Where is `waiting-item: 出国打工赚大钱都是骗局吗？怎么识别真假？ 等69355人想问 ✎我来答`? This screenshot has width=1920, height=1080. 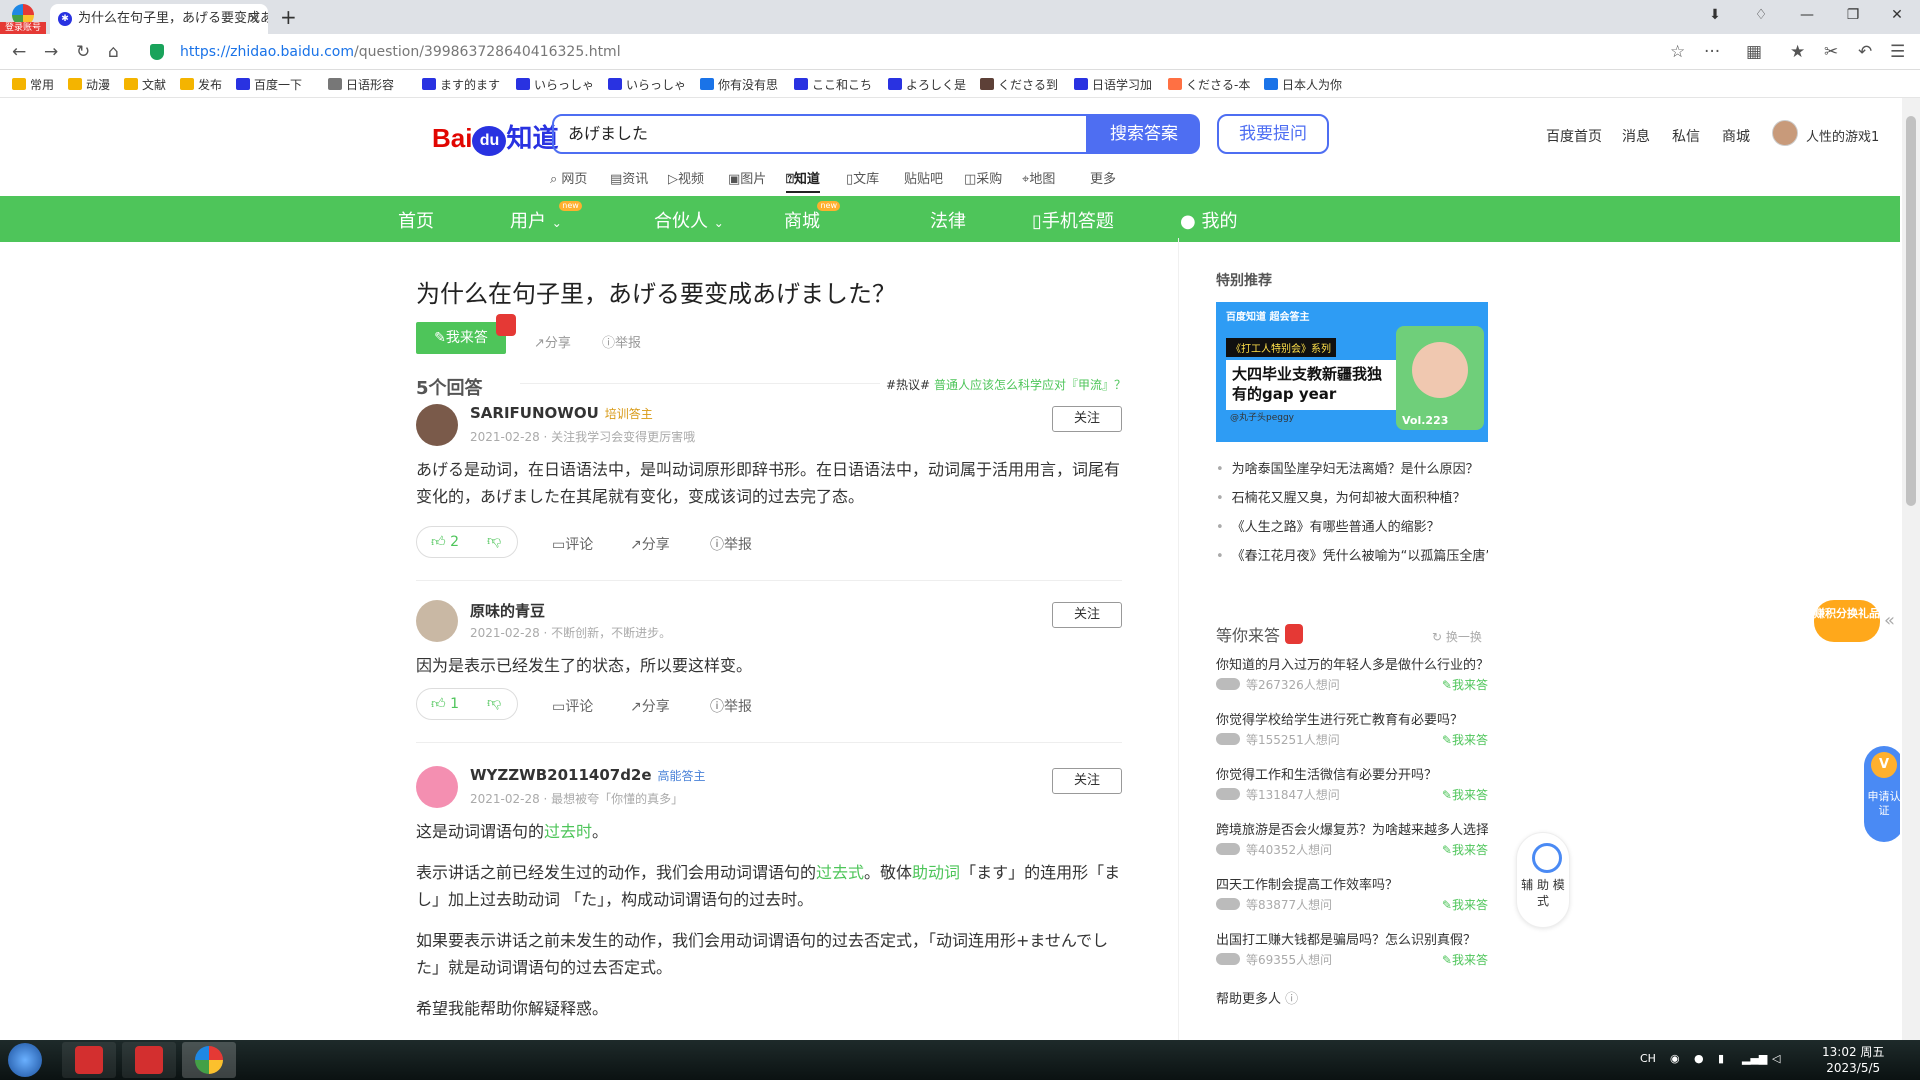 waiting-item: 出国打工赚大钱都是骗局吗？怎么识别真假？ 等69355人想问 ✎我来答 is located at coordinates (1352, 948).